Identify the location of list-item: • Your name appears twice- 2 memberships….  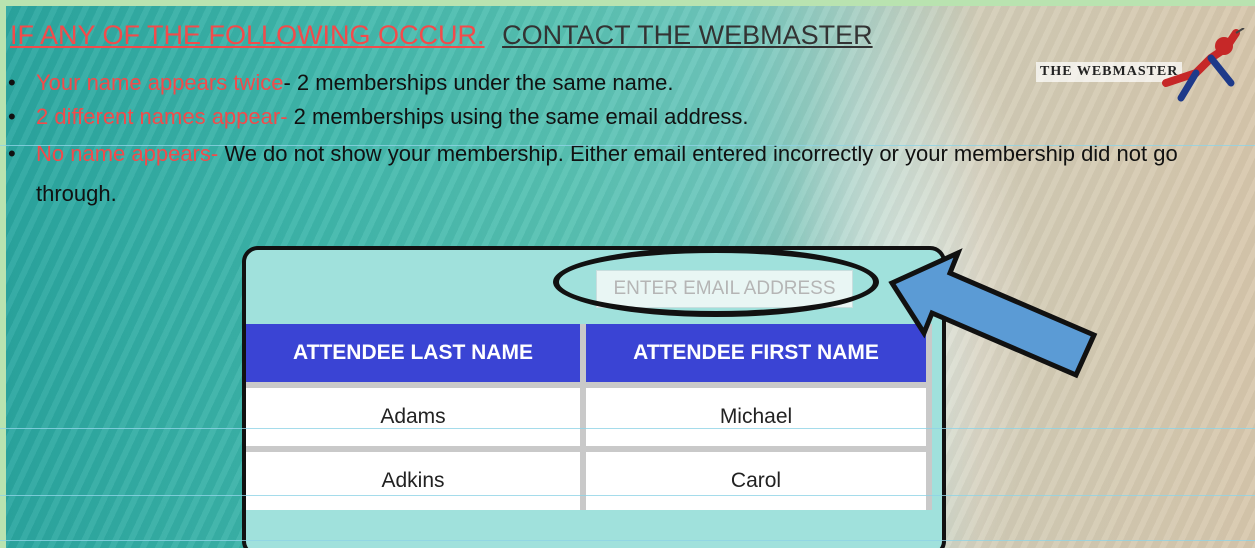
(606, 83).